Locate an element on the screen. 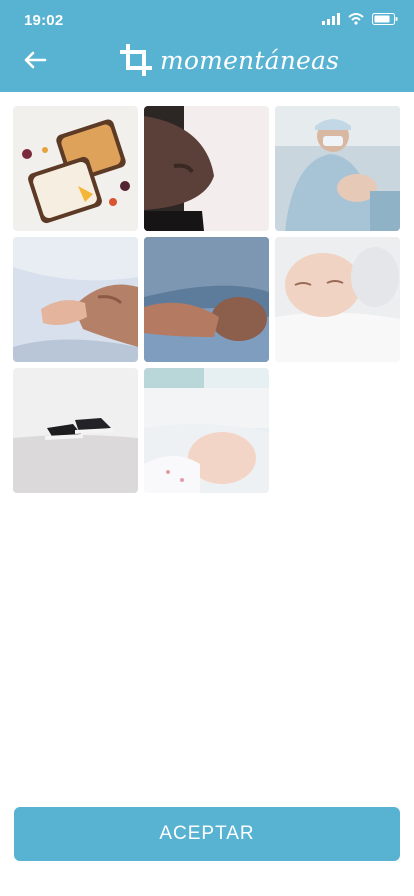  app-header: 19:02 momentáneas is located at coordinates (207, 46).